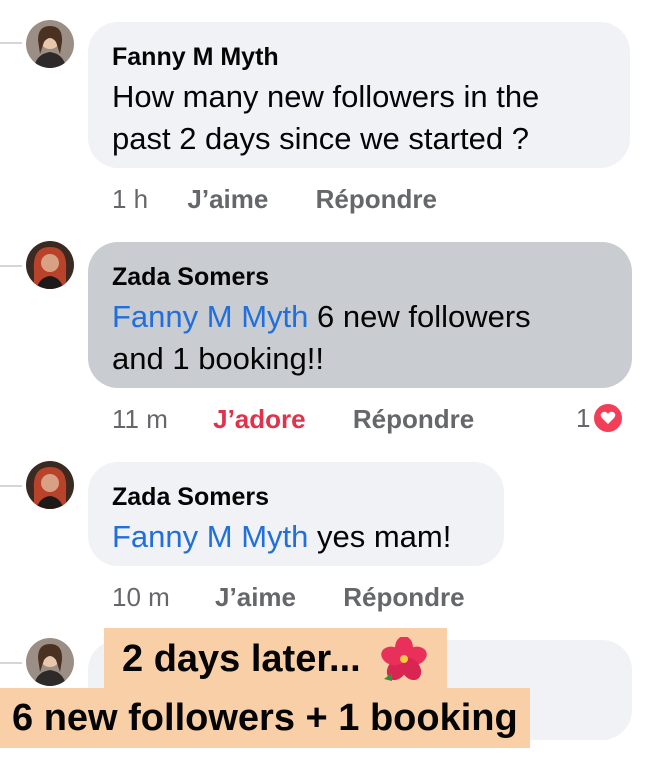 This screenshot has height=770, width=662. Describe the element at coordinates (259, 419) in the screenshot. I see `love-button: J’adore` at that location.